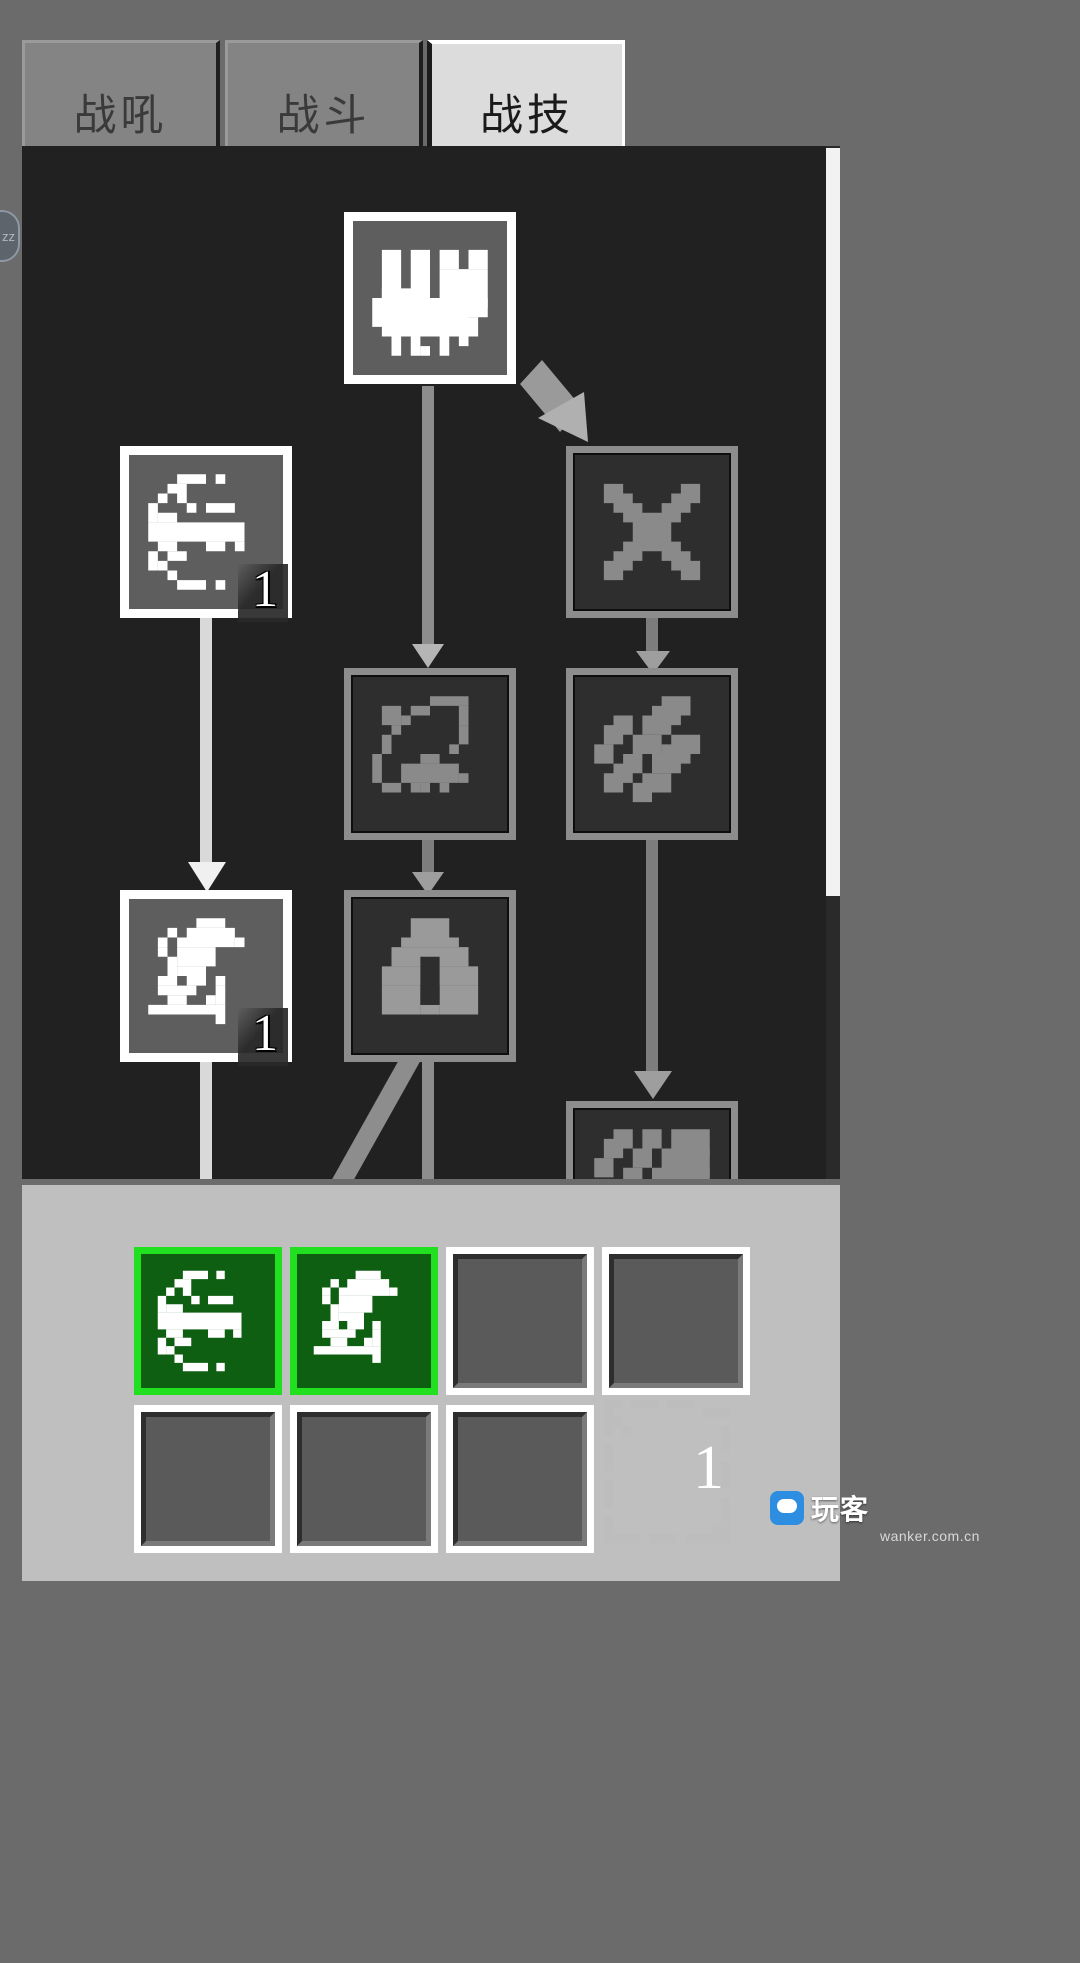 This screenshot has width=1080, height=1963. Describe the element at coordinates (206, 978) in the screenshot. I see `skill-node-wave: 1` at that location.